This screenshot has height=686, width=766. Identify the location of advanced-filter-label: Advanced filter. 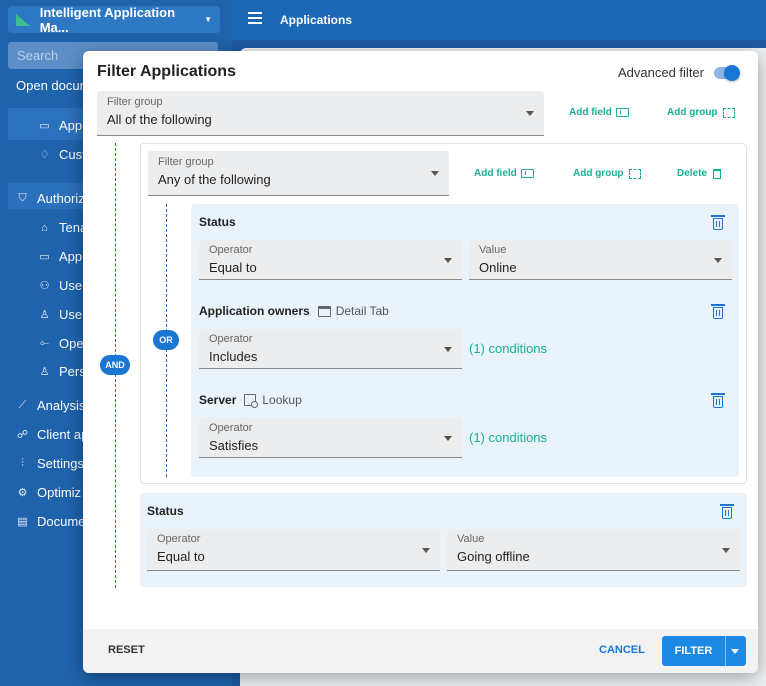
(661, 72).